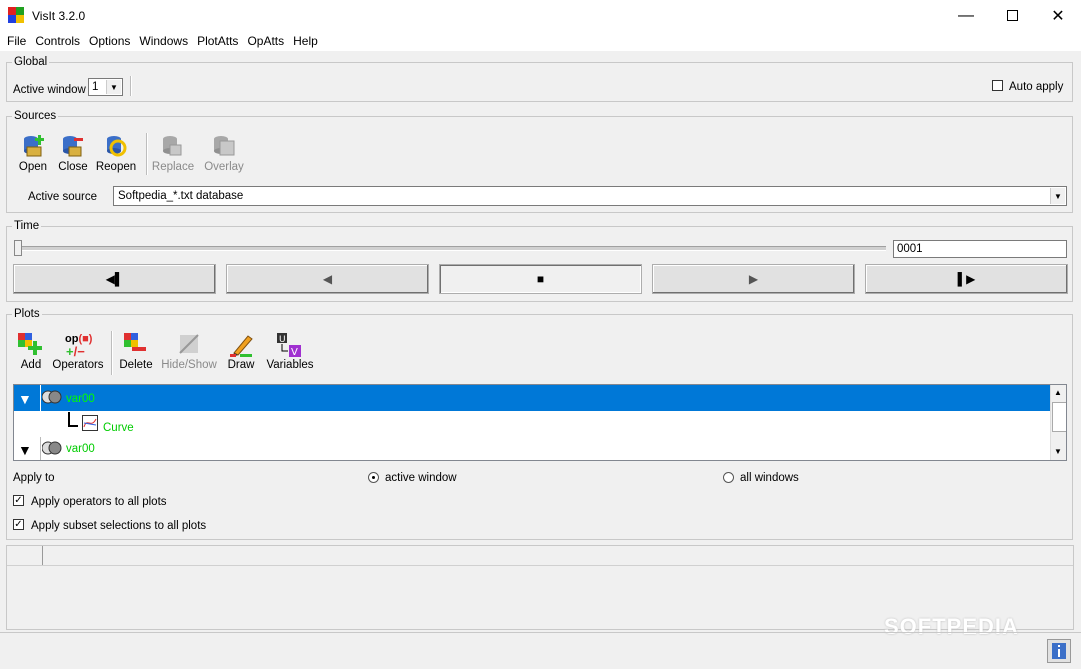 The image size is (1081, 669). I want to click on svg-text: U, so click(282, 340).